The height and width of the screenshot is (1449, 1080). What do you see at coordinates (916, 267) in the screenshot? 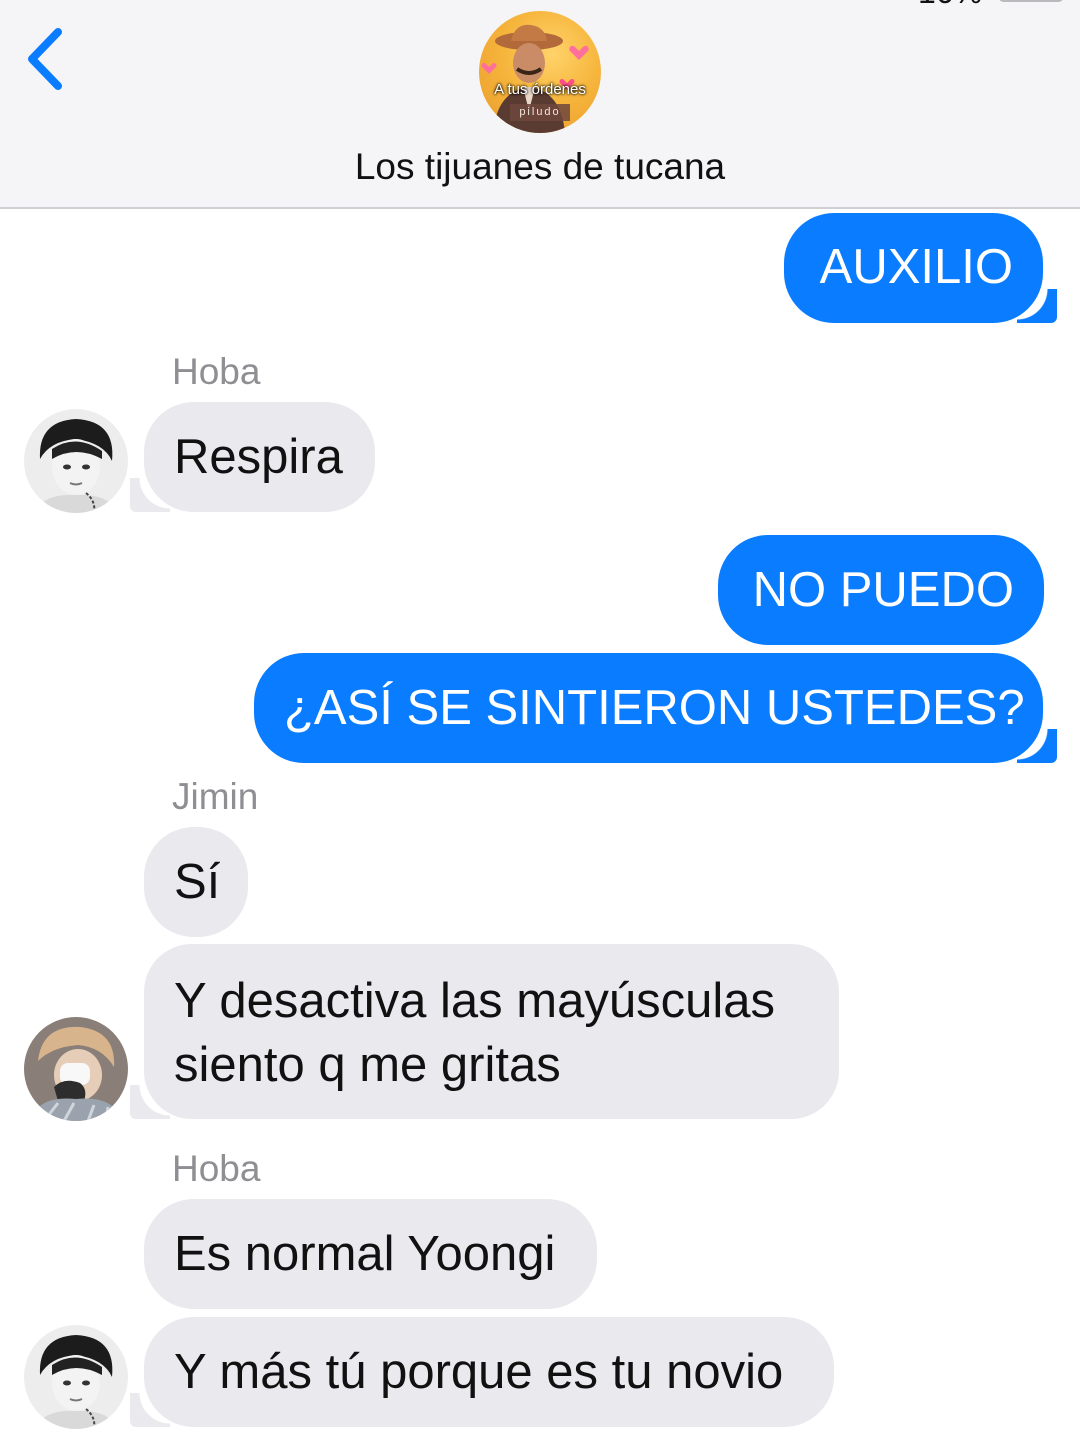
I see `message-text: AUXILIO` at bounding box center [916, 267].